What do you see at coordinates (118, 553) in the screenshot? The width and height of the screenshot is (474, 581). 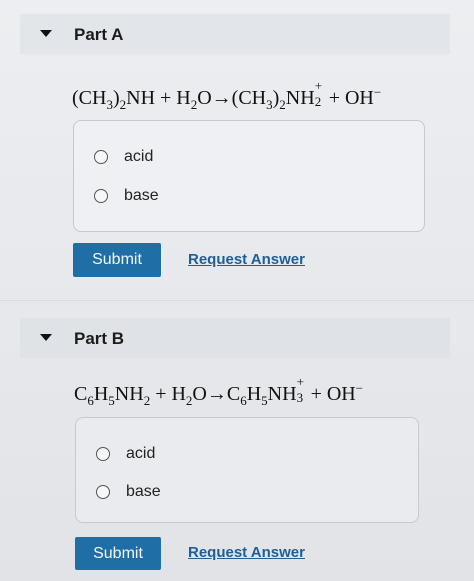 I see `part-b-submit-button: Submit` at bounding box center [118, 553].